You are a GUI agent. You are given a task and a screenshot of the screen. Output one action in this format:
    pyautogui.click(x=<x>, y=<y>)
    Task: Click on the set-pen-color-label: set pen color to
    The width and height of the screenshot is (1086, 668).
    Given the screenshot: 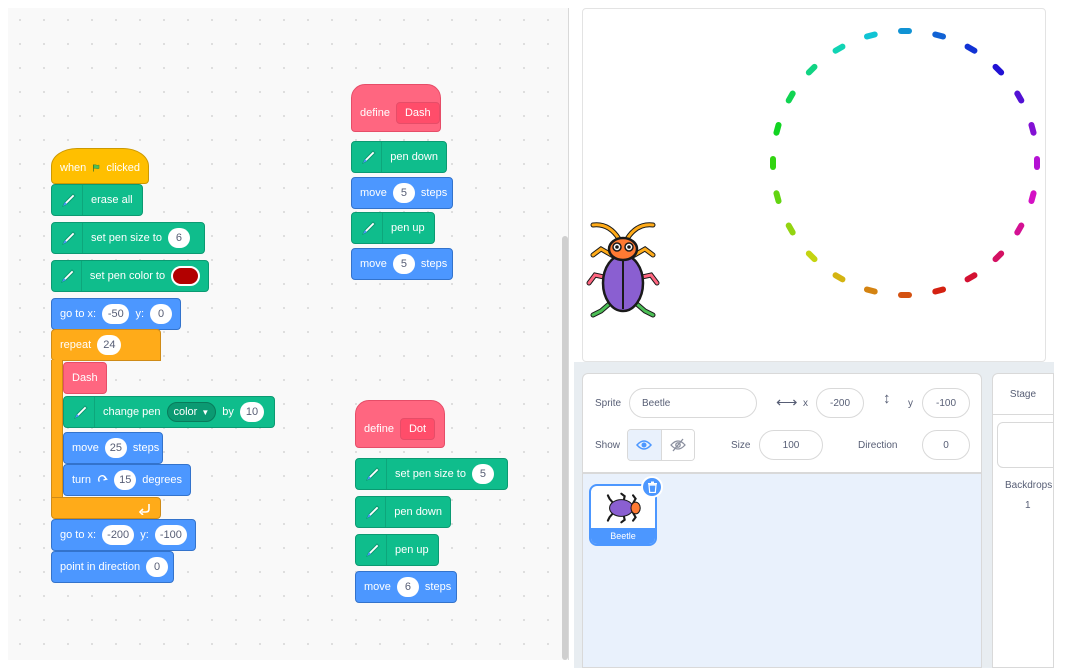 What is the action you would take?
    pyautogui.click(x=127, y=276)
    